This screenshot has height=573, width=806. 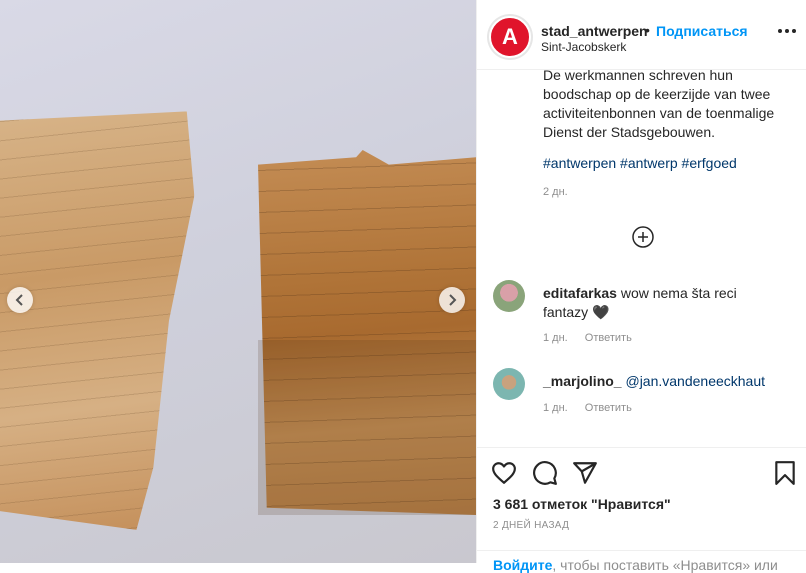 What do you see at coordinates (545, 473) in the screenshot?
I see `comment-icon` at bounding box center [545, 473].